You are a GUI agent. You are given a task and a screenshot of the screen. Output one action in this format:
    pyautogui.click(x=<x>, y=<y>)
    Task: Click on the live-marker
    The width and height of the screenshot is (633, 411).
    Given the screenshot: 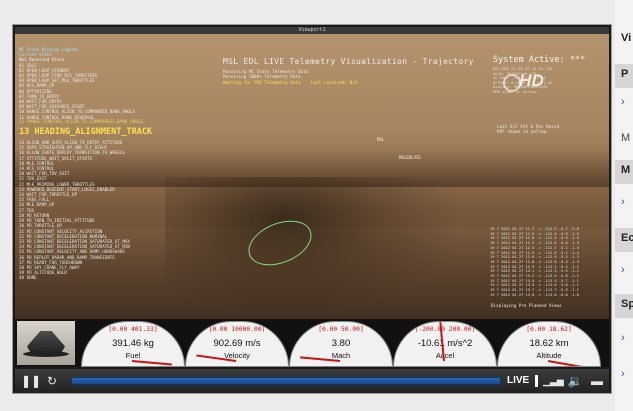 What is the action you would take?
    pyautogui.click(x=536, y=381)
    